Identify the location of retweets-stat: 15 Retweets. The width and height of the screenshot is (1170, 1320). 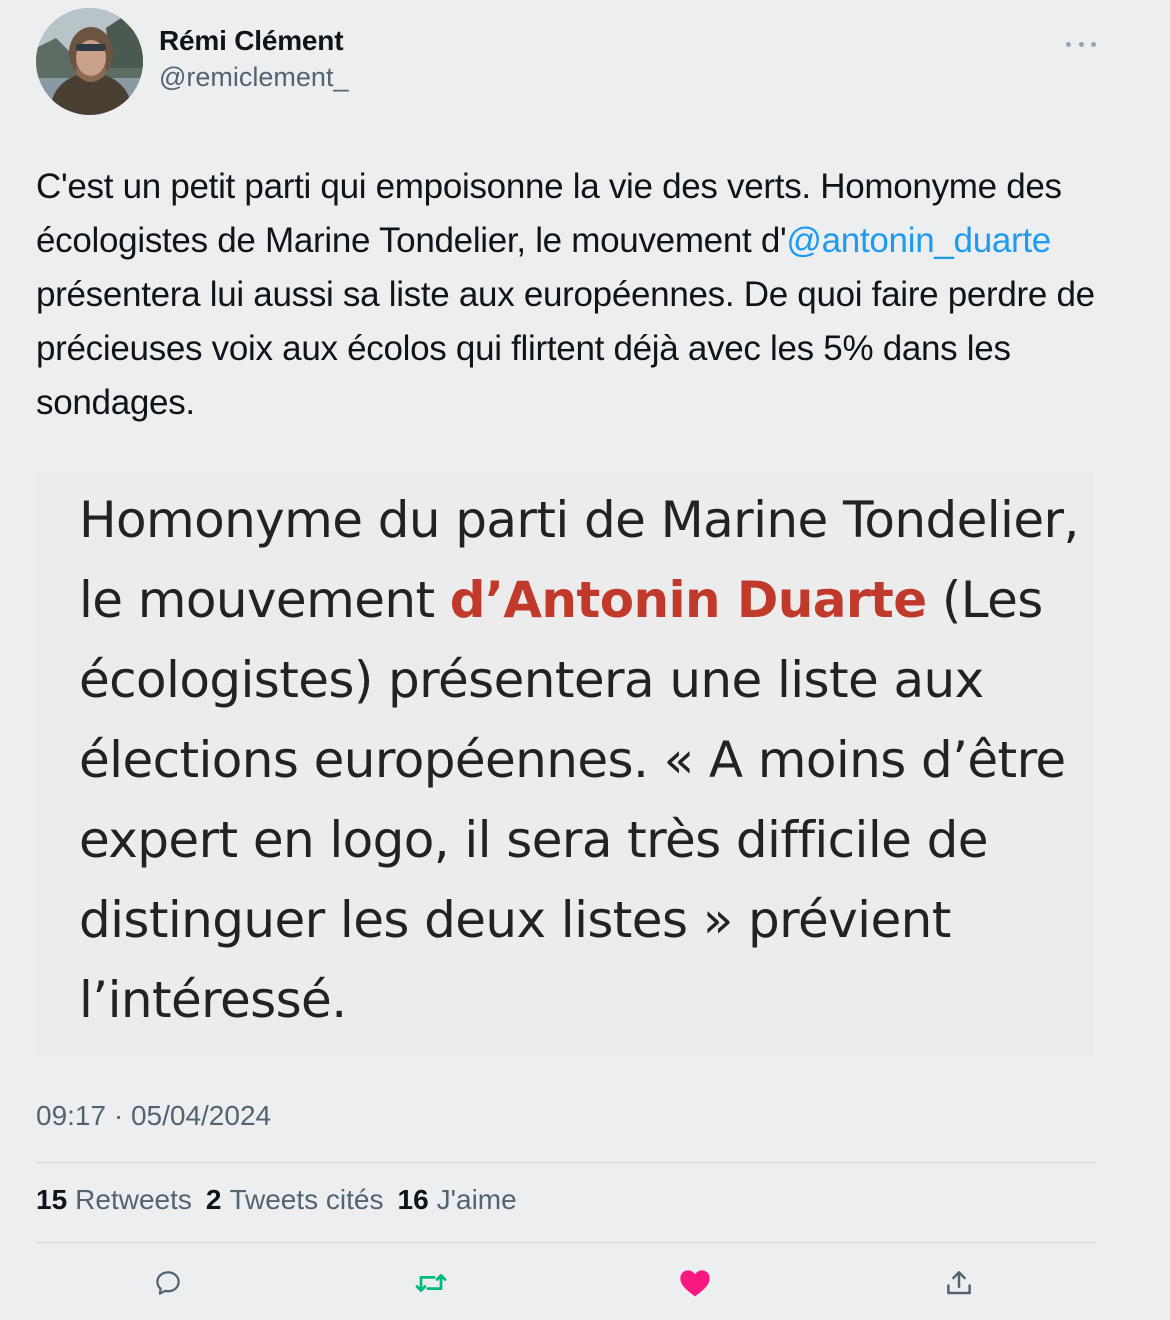
(114, 1200).